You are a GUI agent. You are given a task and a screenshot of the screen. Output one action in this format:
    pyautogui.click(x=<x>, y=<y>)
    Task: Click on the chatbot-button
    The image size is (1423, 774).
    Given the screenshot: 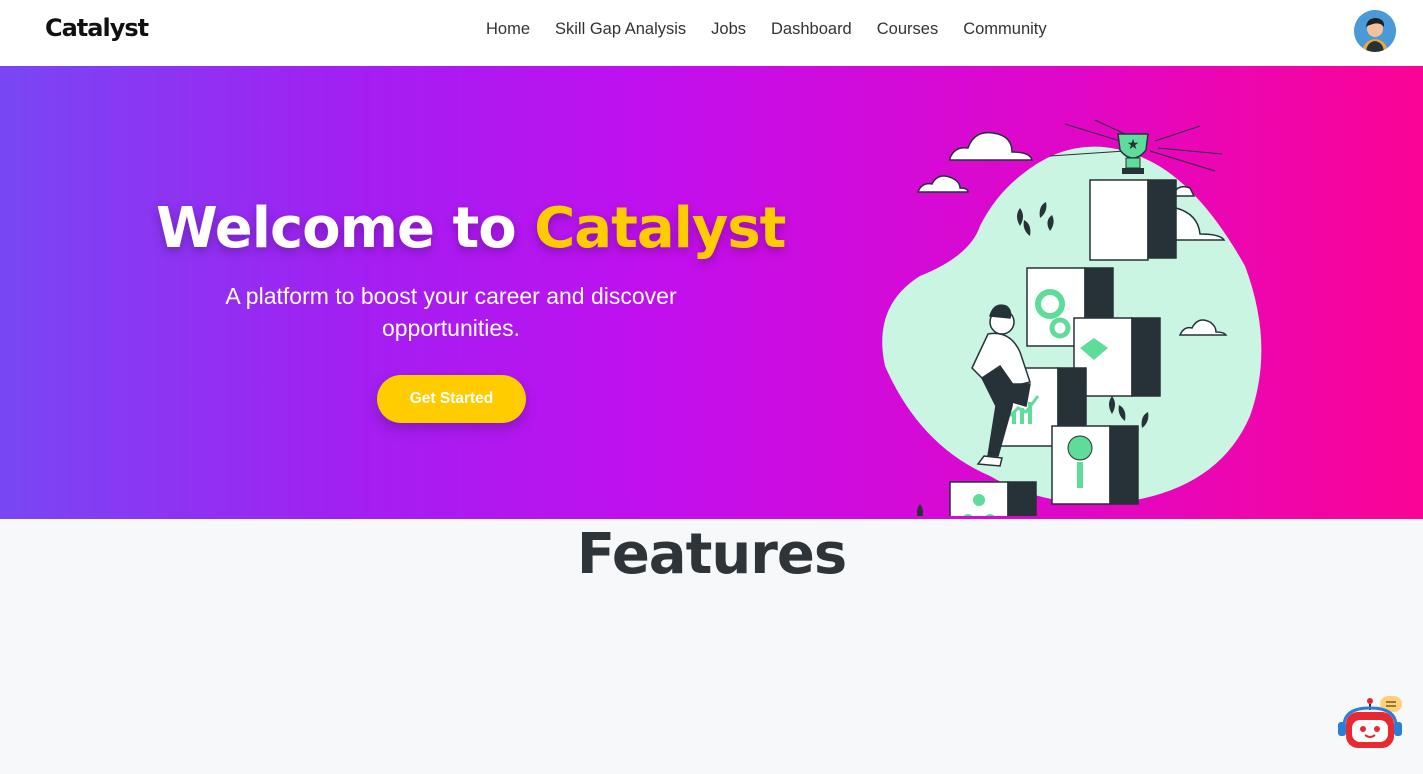 What is the action you would take?
    pyautogui.click(x=1370, y=724)
    